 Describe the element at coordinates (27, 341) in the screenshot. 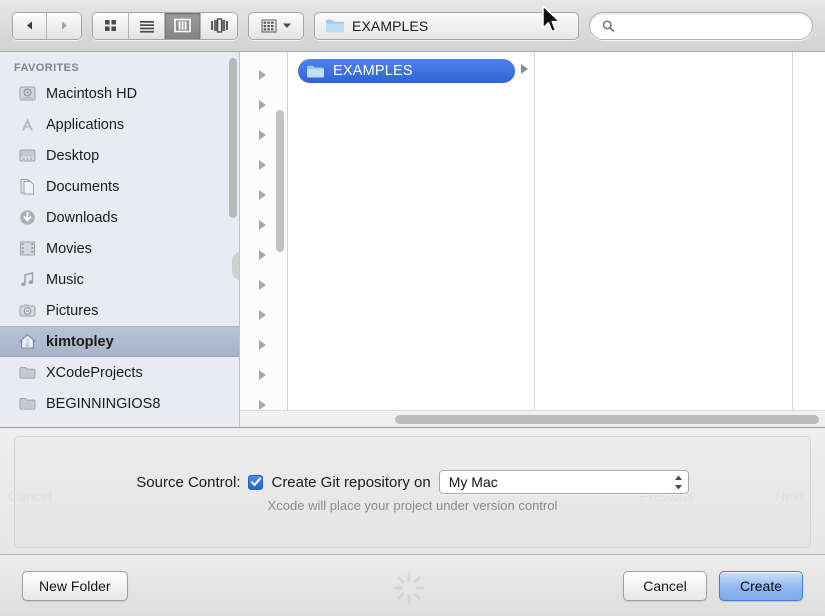

I see `home-icon` at that location.